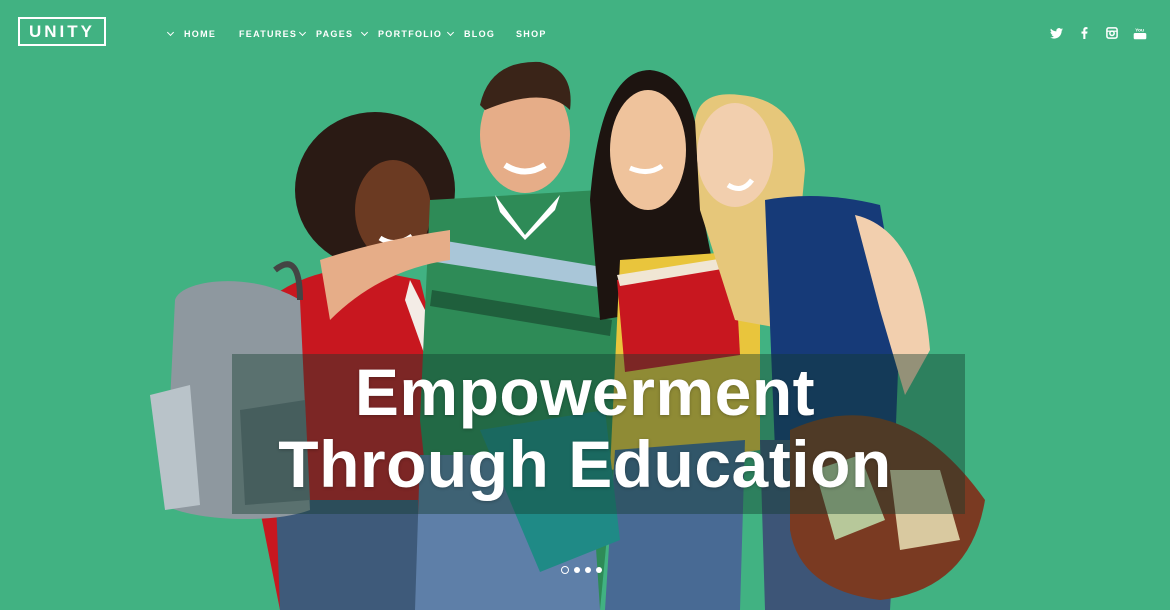 Image resolution: width=1170 pixels, height=610 pixels. Describe the element at coordinates (585, 464) in the screenshot. I see `hero-headline-line2: Through Education` at that location.